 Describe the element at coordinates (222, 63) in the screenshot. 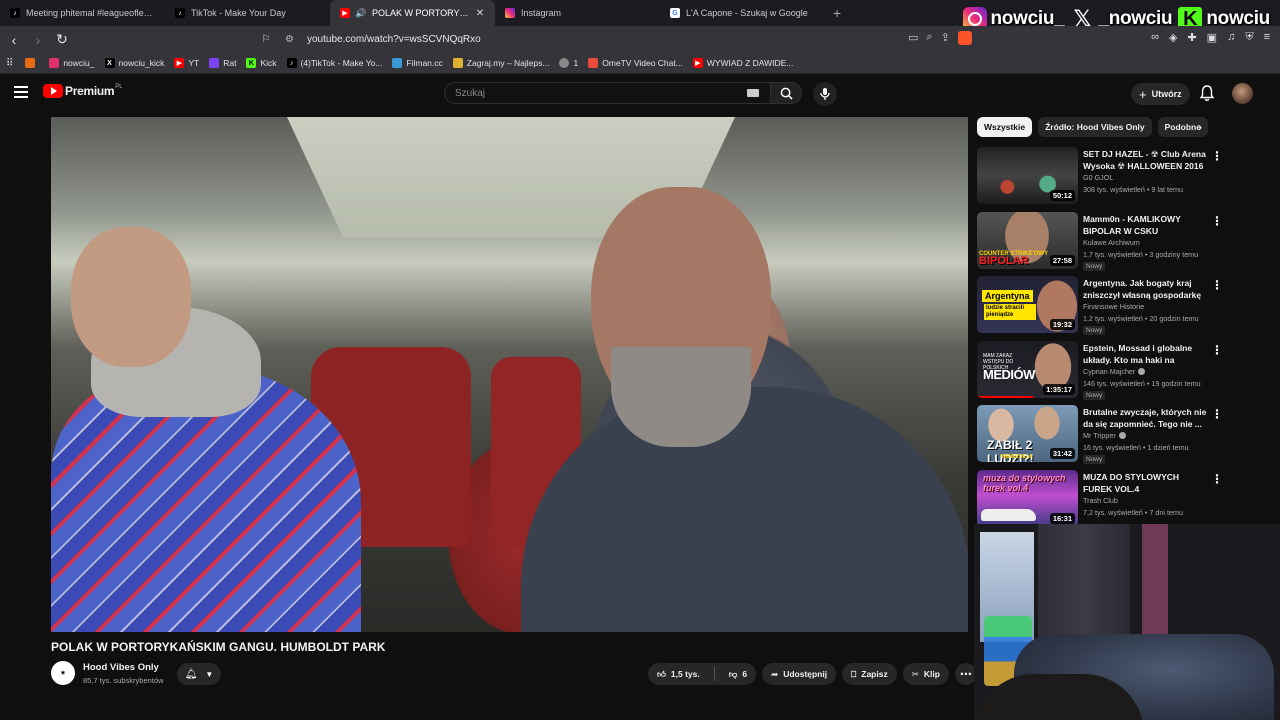

I see `bookmark-item: Rat` at that location.